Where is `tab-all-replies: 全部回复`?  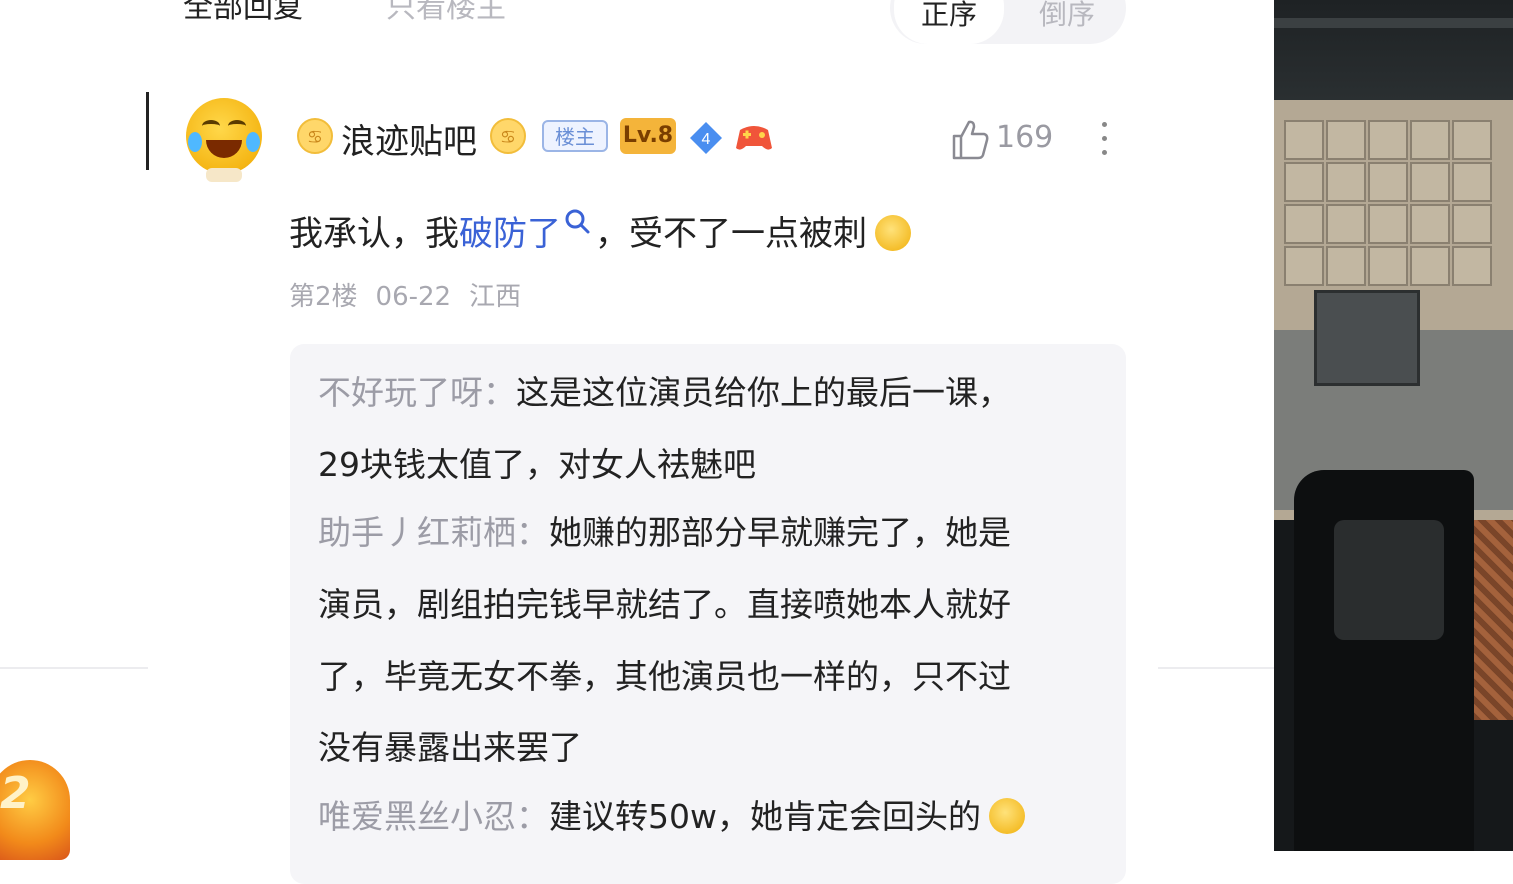 tab-all-replies: 全部回复 is located at coordinates (243, 13).